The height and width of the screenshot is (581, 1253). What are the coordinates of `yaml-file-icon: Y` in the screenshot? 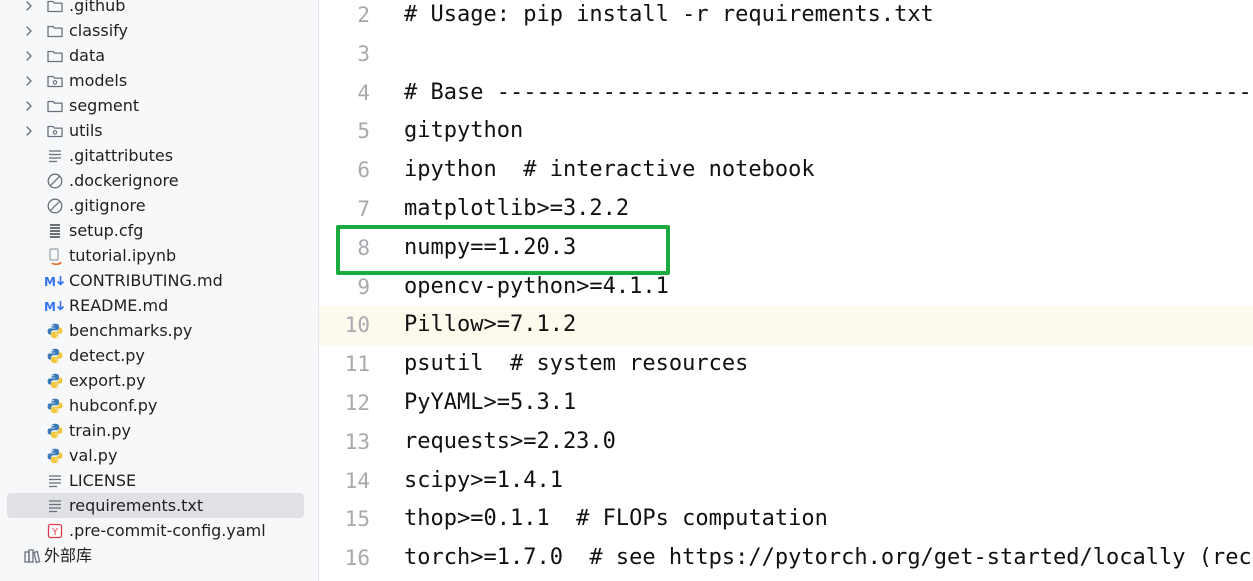 It's located at (55, 531).